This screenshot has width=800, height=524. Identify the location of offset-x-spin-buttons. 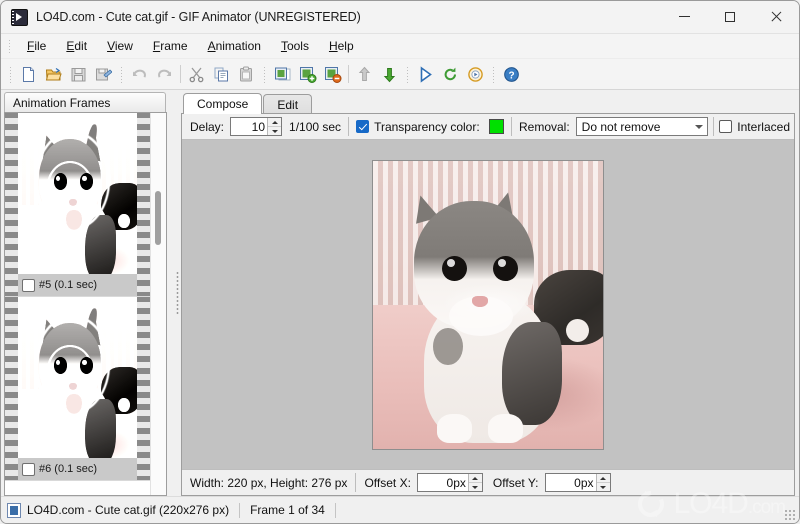
(474, 482).